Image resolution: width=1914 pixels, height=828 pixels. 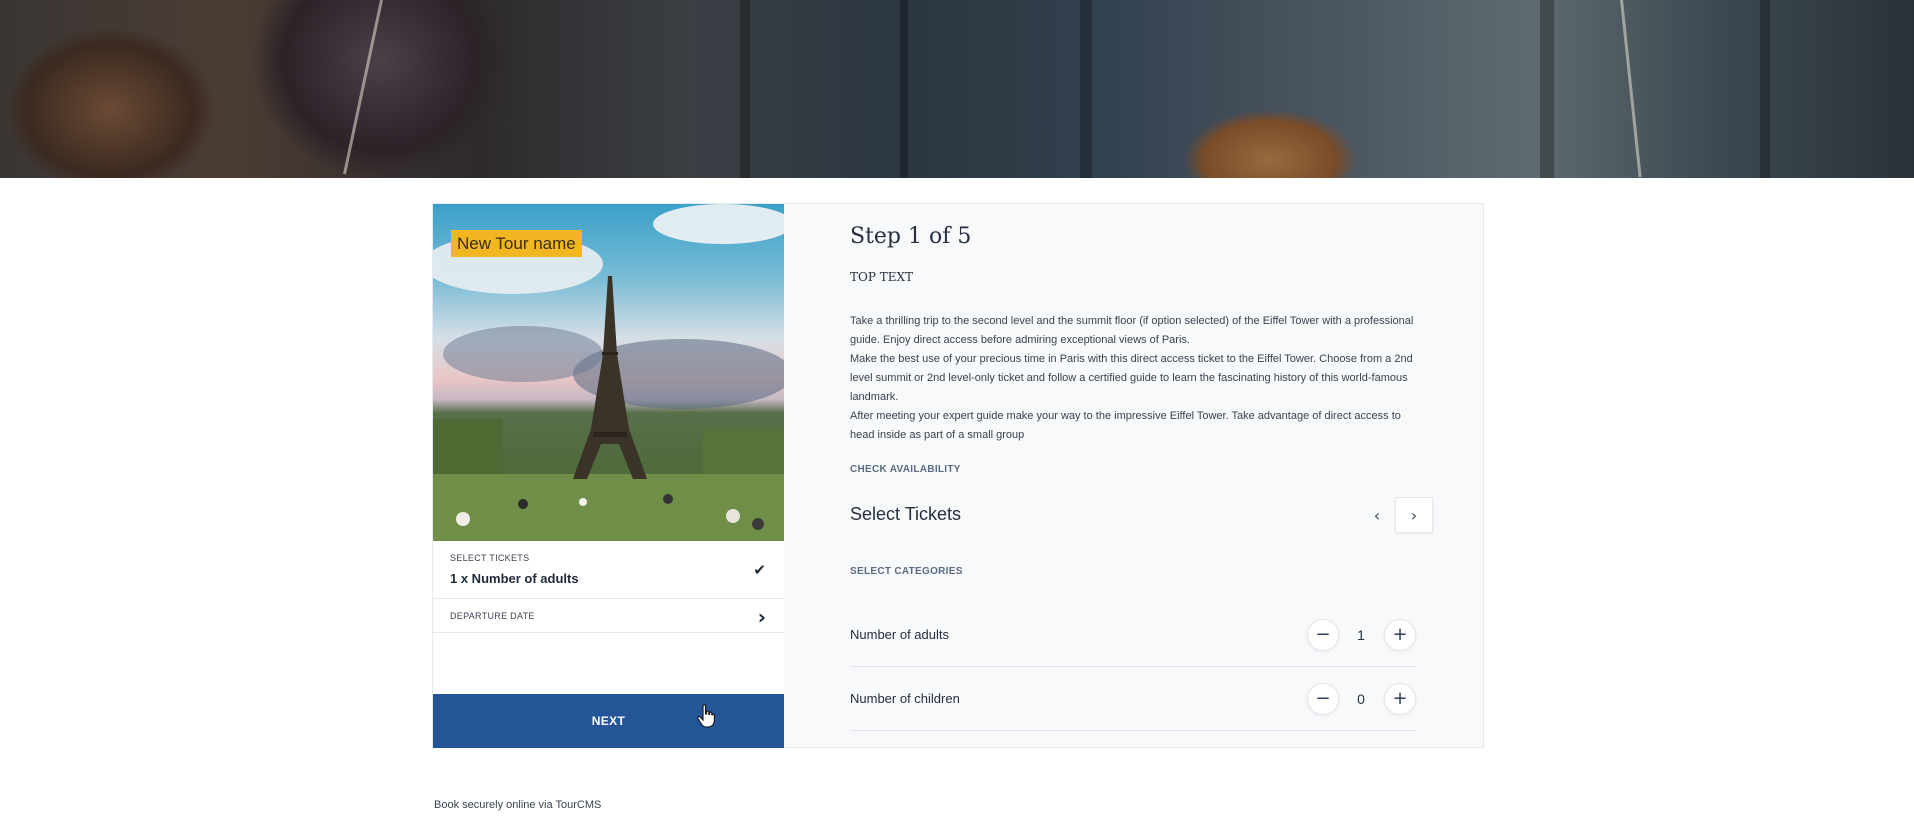 I want to click on category-name: Number of adults, so click(x=899, y=634).